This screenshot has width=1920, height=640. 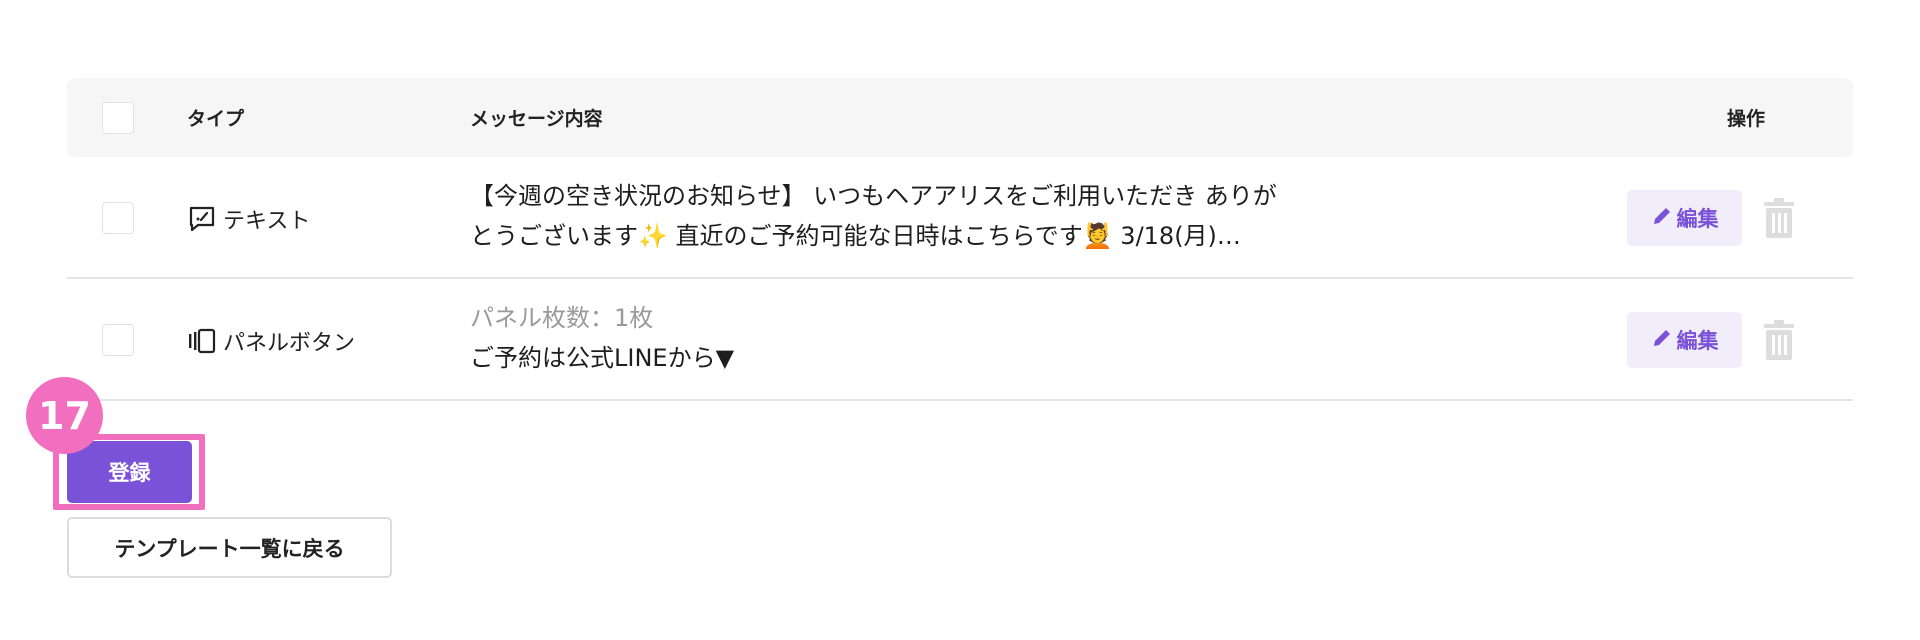 I want to click on type-cell: パネルボタン, so click(x=271, y=341).